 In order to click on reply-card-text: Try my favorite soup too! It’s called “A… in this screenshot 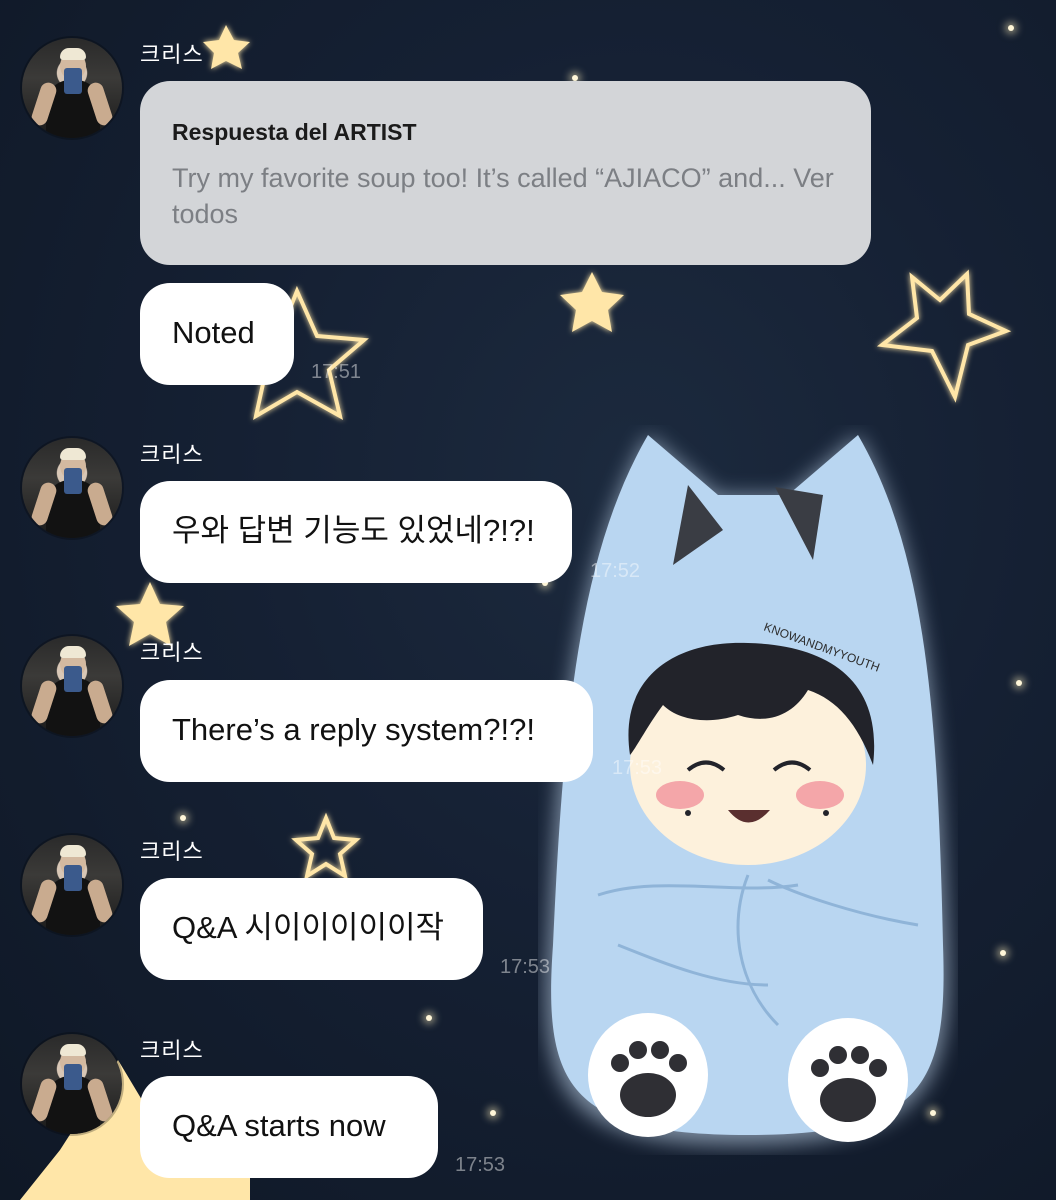, I will do `click(505, 196)`.